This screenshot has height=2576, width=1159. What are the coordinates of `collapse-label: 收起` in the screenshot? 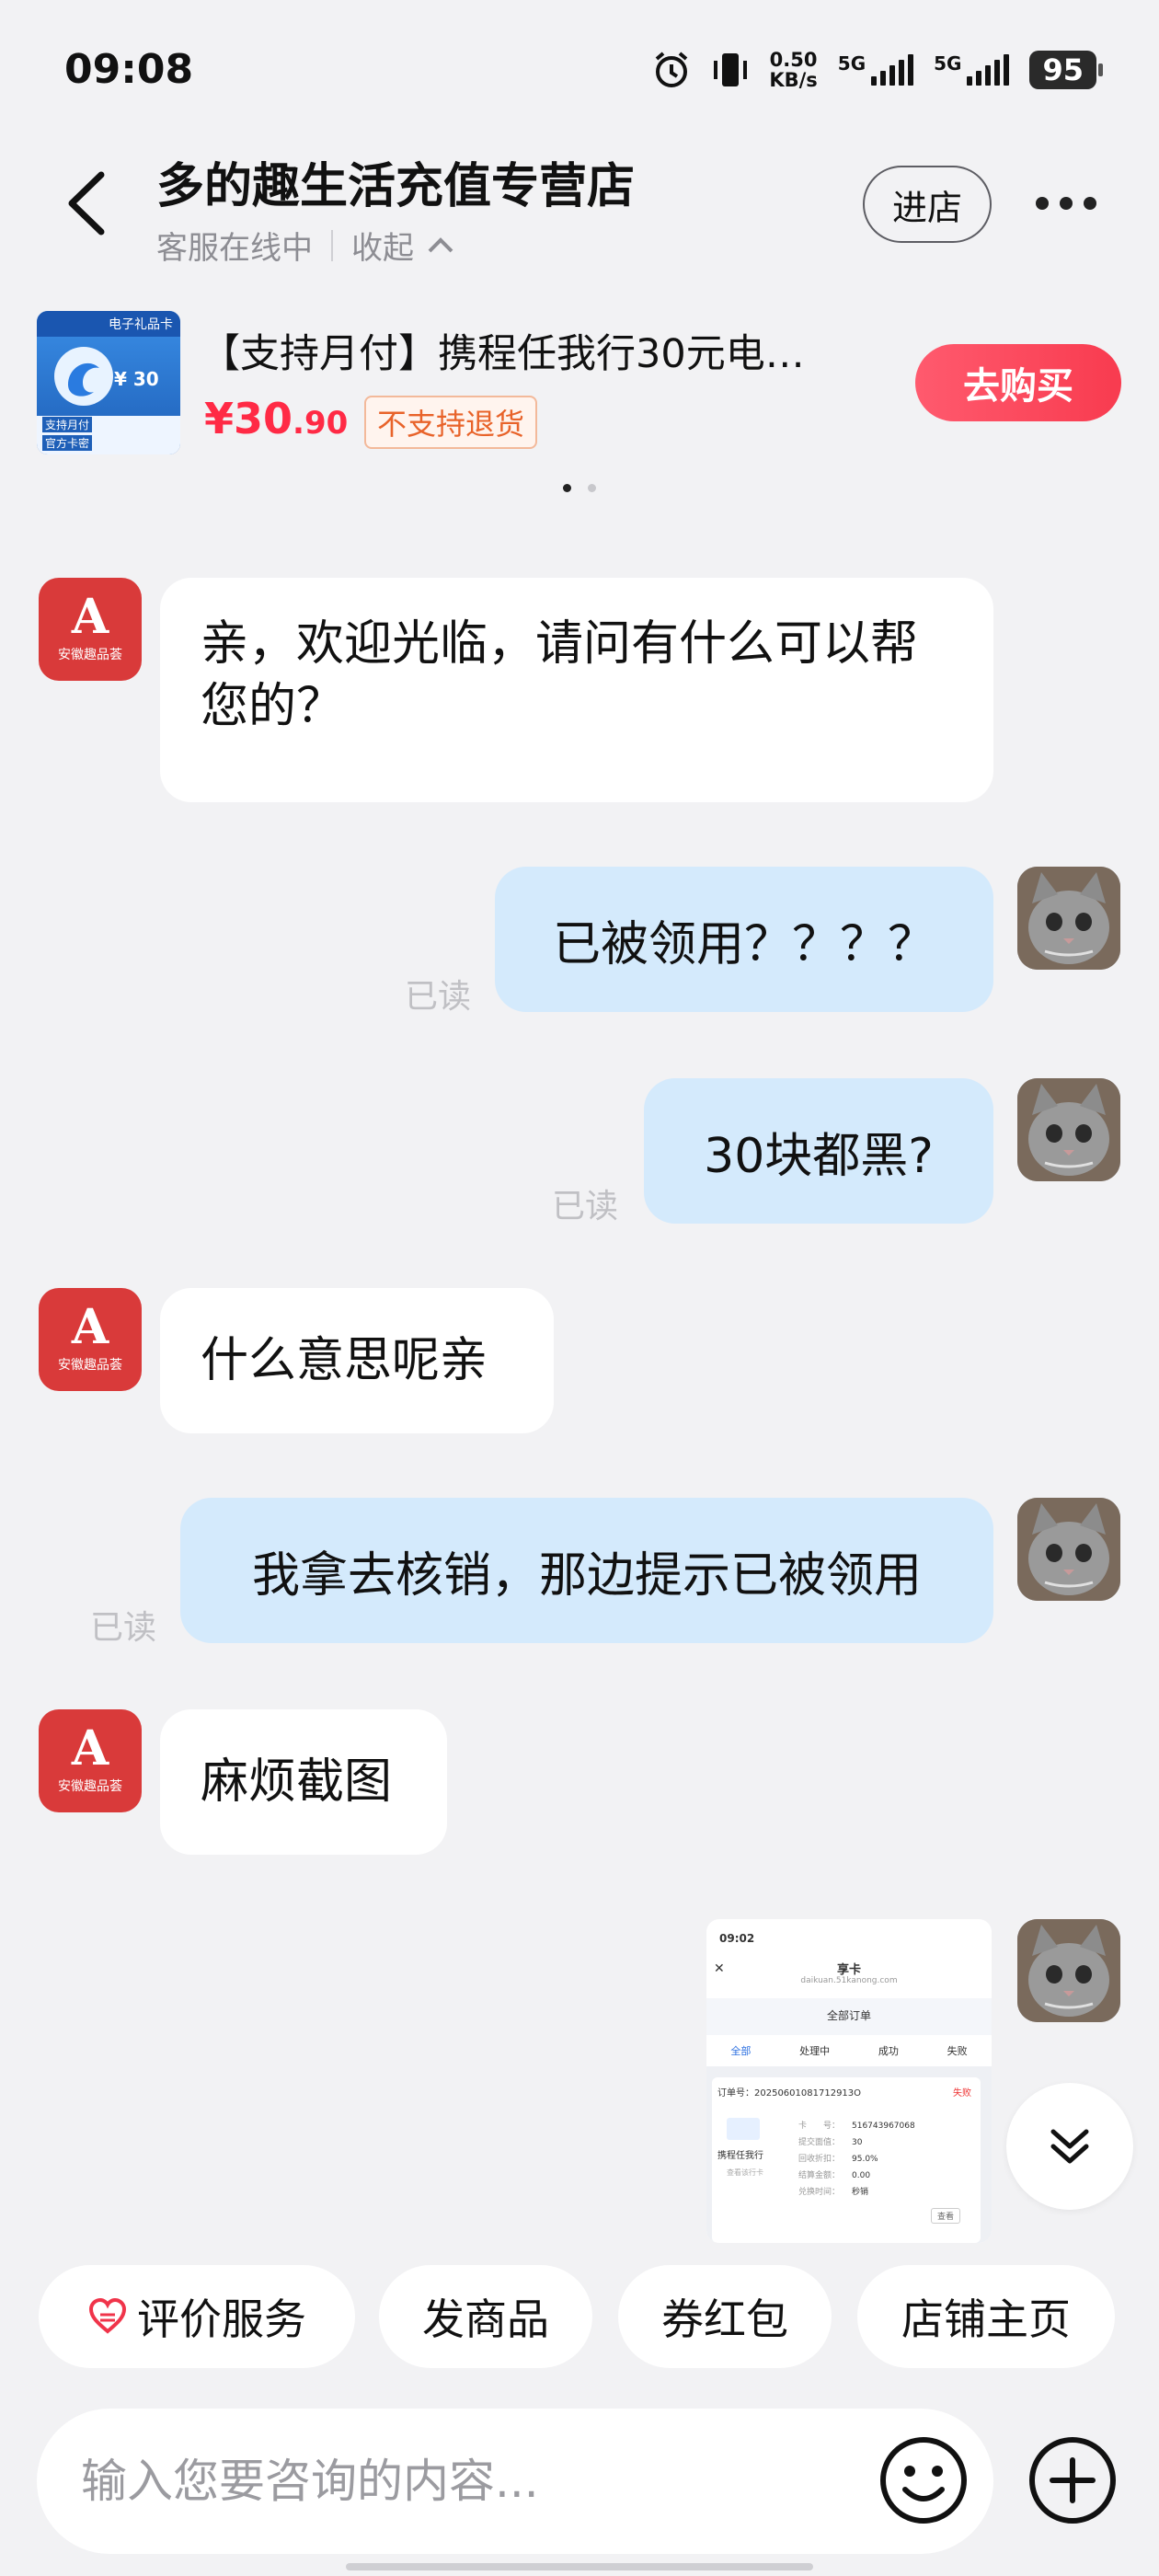 It's located at (382, 248).